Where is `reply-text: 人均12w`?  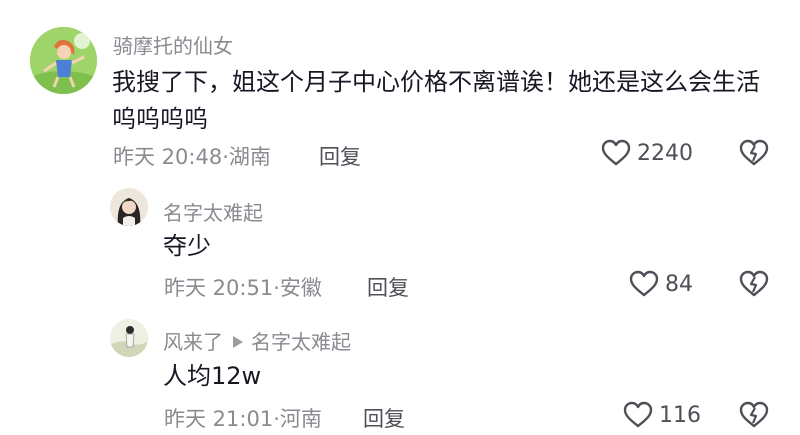 reply-text: 人均12w is located at coordinates (212, 376).